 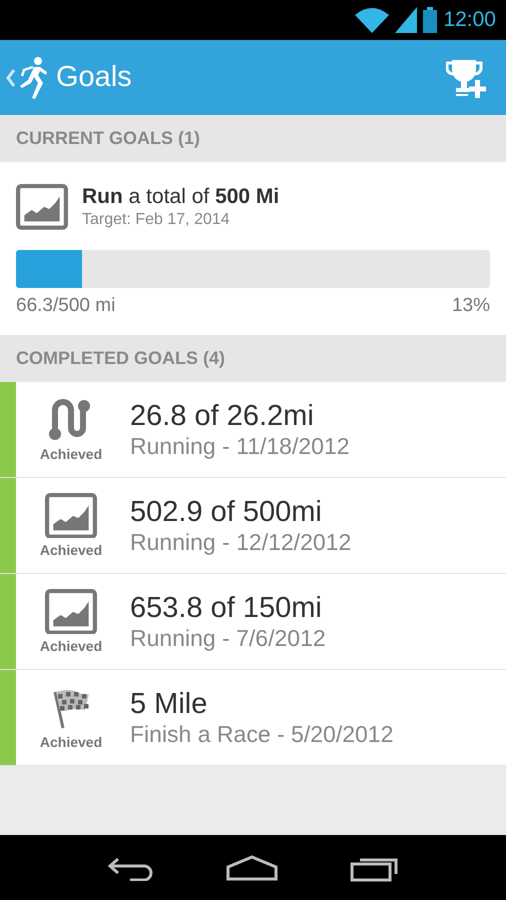 I want to click on completed-goal-row: Achieved 653.8 of 150mi Running - 7/6/2012, so click(x=253, y=622).